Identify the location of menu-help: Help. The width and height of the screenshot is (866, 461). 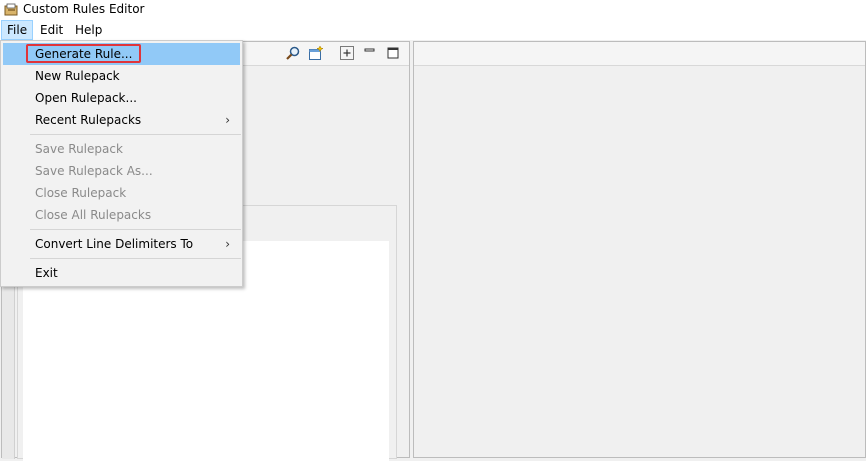
(88, 30).